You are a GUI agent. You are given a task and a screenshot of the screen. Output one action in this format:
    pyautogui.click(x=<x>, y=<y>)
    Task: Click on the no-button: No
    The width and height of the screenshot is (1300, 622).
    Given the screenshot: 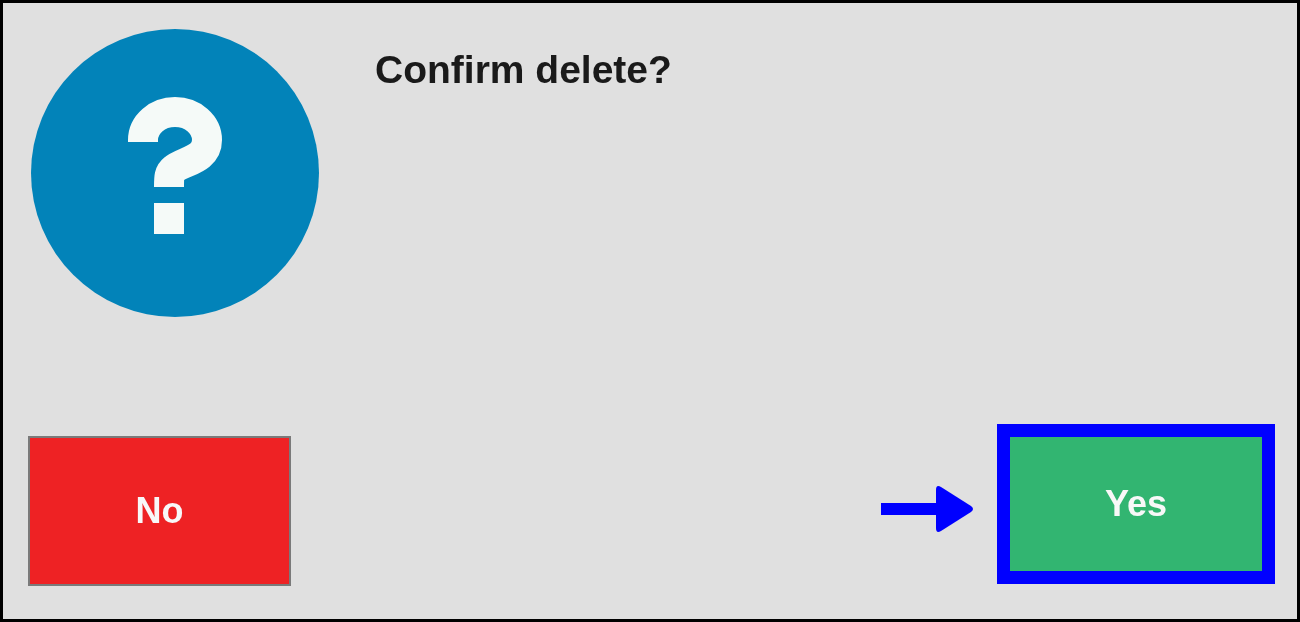 What is the action you would take?
    pyautogui.click(x=159, y=511)
    